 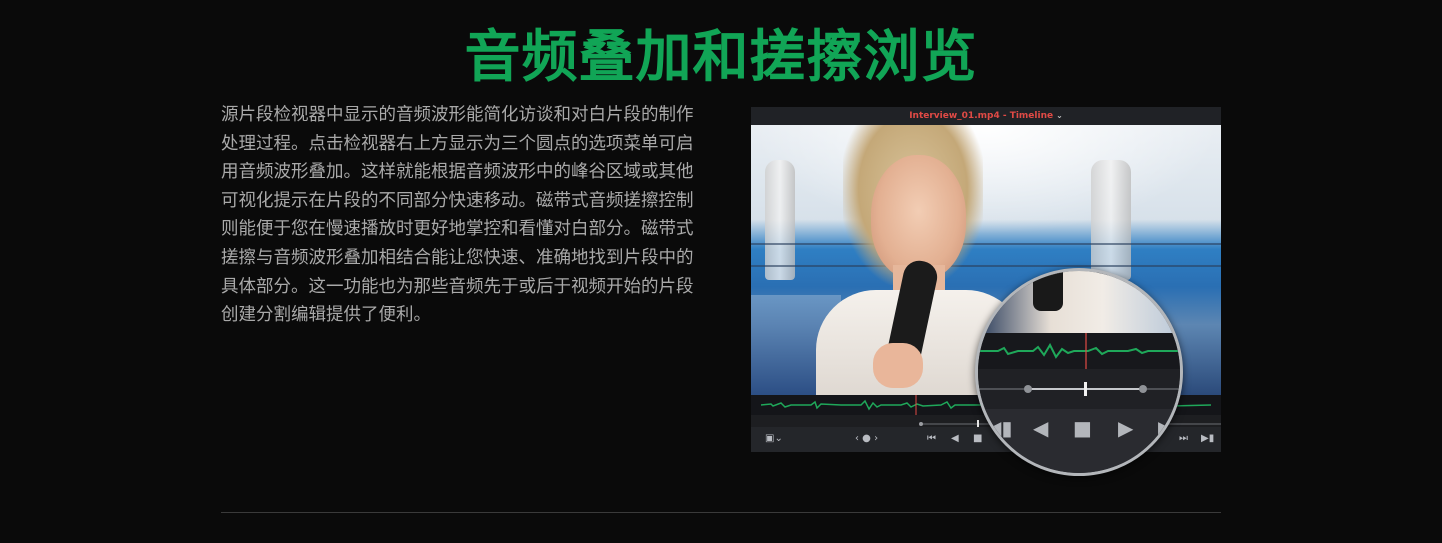 What do you see at coordinates (721, 512) in the screenshot?
I see `section-divider` at bounding box center [721, 512].